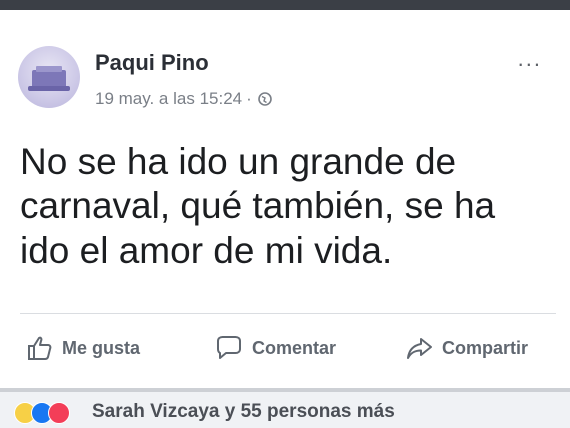 The image size is (570, 428). Describe the element at coordinates (243, 412) in the screenshot. I see `reactions-summary: Sarah Vizcaya y 55 personas más` at that location.